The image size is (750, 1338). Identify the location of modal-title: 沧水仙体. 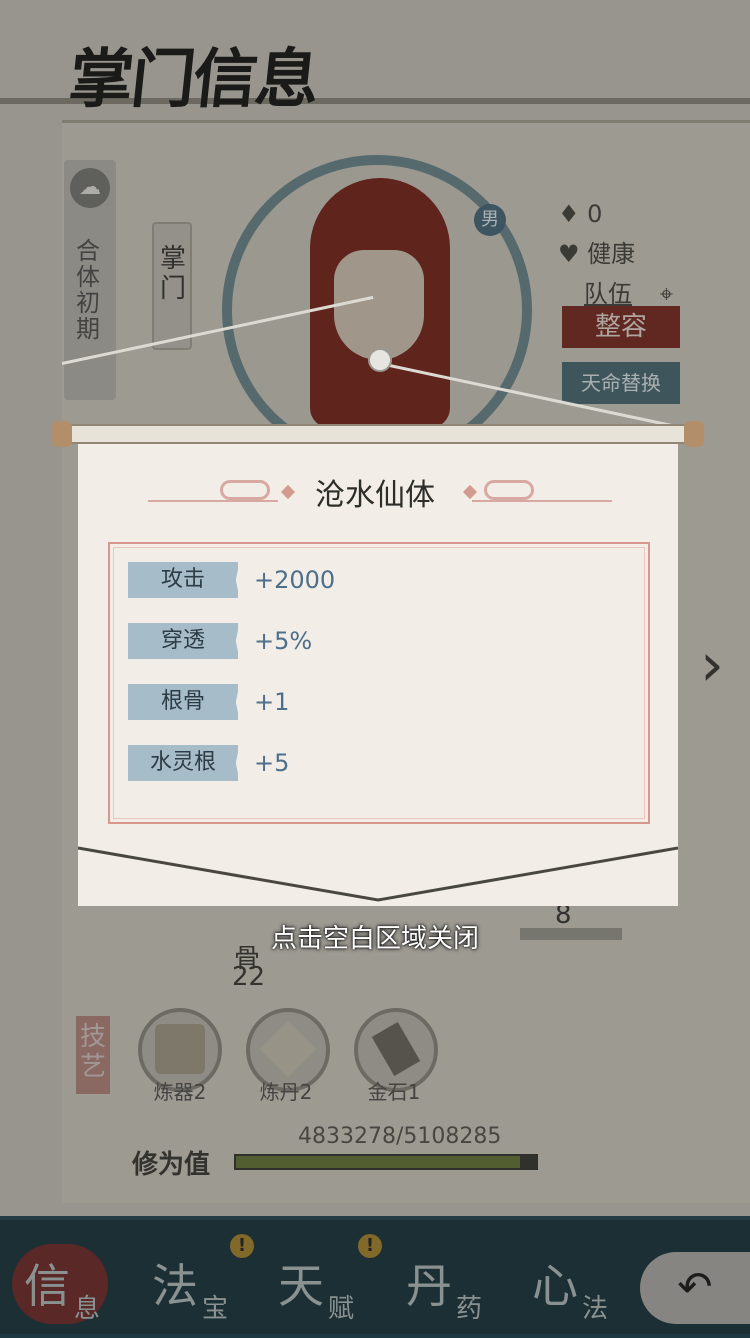
(375, 495).